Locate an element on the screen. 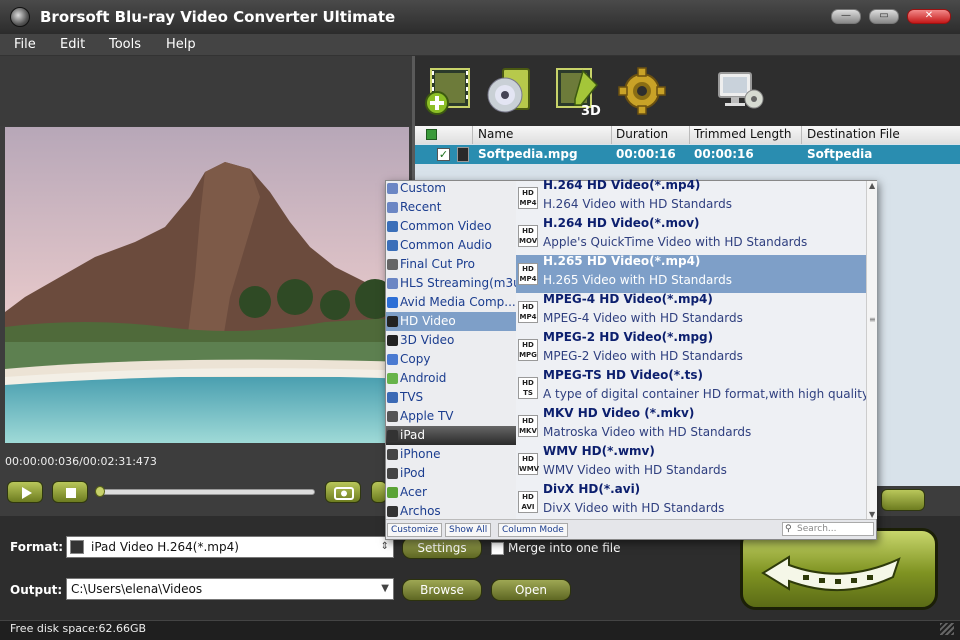 This screenshot has width=960, height=640. menu-help: Help is located at coordinates (181, 44).